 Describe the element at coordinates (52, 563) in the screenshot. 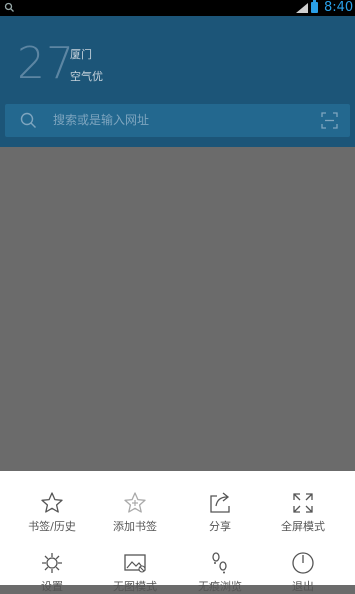

I see `settings-icon` at that location.